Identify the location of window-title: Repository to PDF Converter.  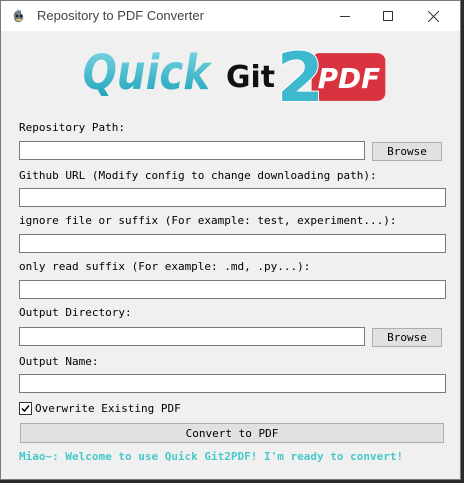
(120, 15).